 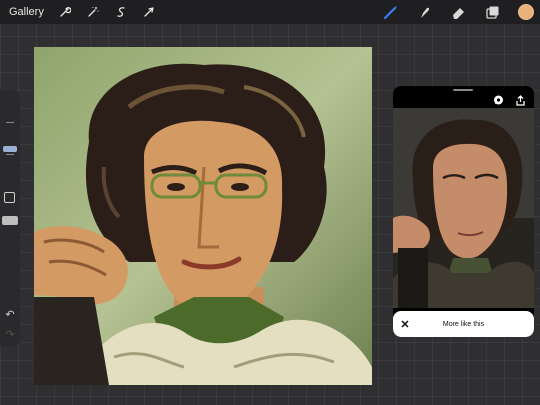 I want to click on panel-actions, so click(x=504, y=100).